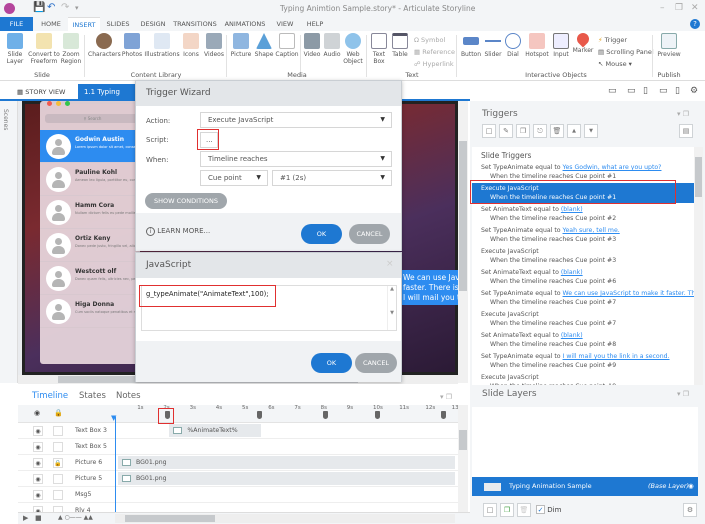 The image size is (705, 524). What do you see at coordinates (540, 131) in the screenshot?
I see `paste-trigger-icon: ⎋` at bounding box center [540, 131].